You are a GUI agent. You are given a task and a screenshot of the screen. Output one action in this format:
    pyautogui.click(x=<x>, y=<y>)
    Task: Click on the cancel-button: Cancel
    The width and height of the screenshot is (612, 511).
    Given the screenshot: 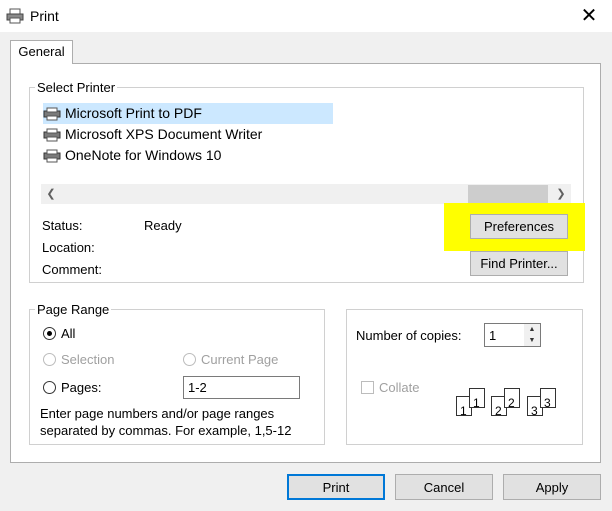 What is the action you would take?
    pyautogui.click(x=444, y=487)
    